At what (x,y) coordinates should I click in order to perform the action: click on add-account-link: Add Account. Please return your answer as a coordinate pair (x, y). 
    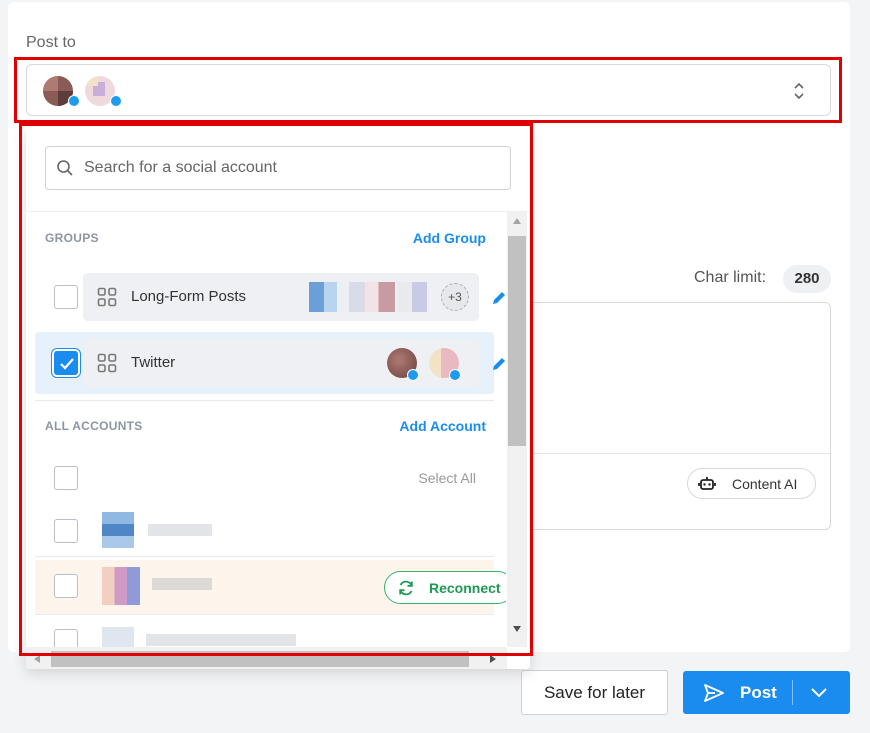
    Looking at the image, I should click on (442, 426).